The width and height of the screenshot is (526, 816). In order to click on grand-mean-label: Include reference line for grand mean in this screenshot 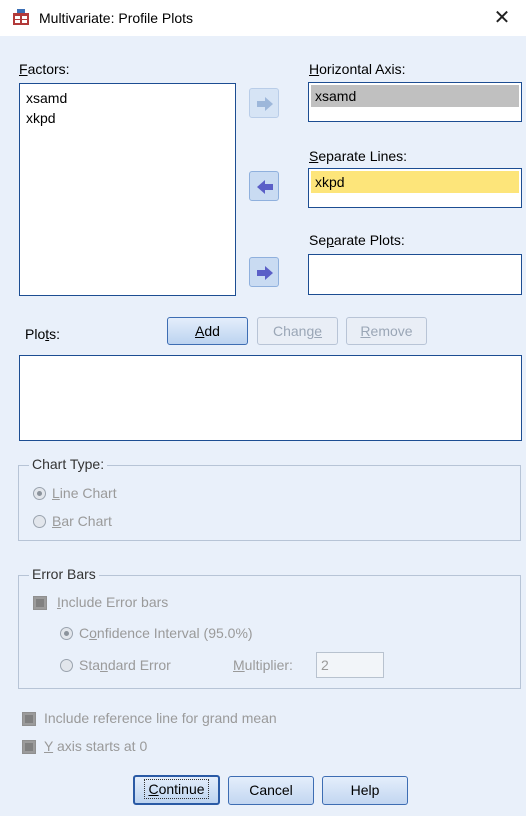, I will do `click(160, 718)`.